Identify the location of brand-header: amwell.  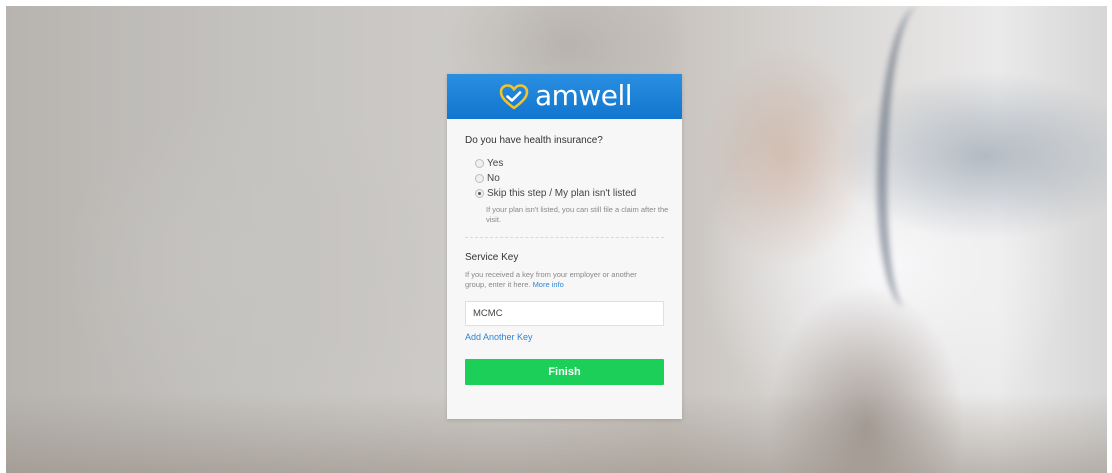
(564, 96).